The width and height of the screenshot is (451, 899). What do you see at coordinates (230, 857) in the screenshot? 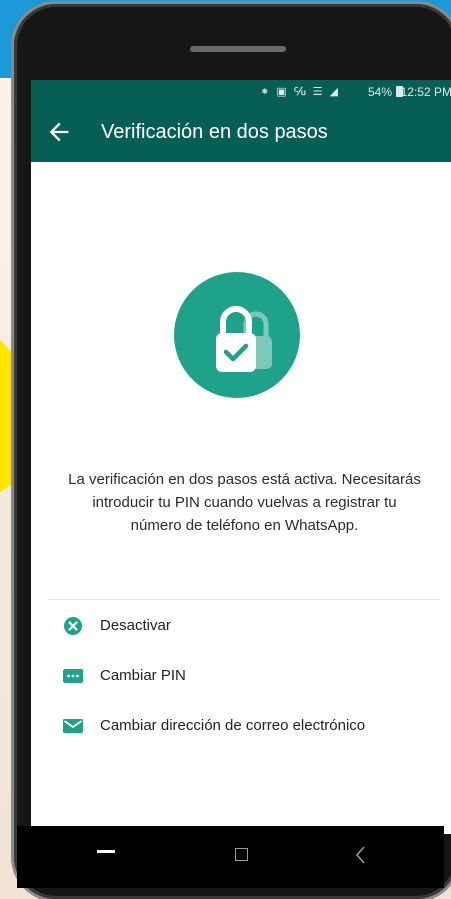
I see `android-nav-bar` at bounding box center [230, 857].